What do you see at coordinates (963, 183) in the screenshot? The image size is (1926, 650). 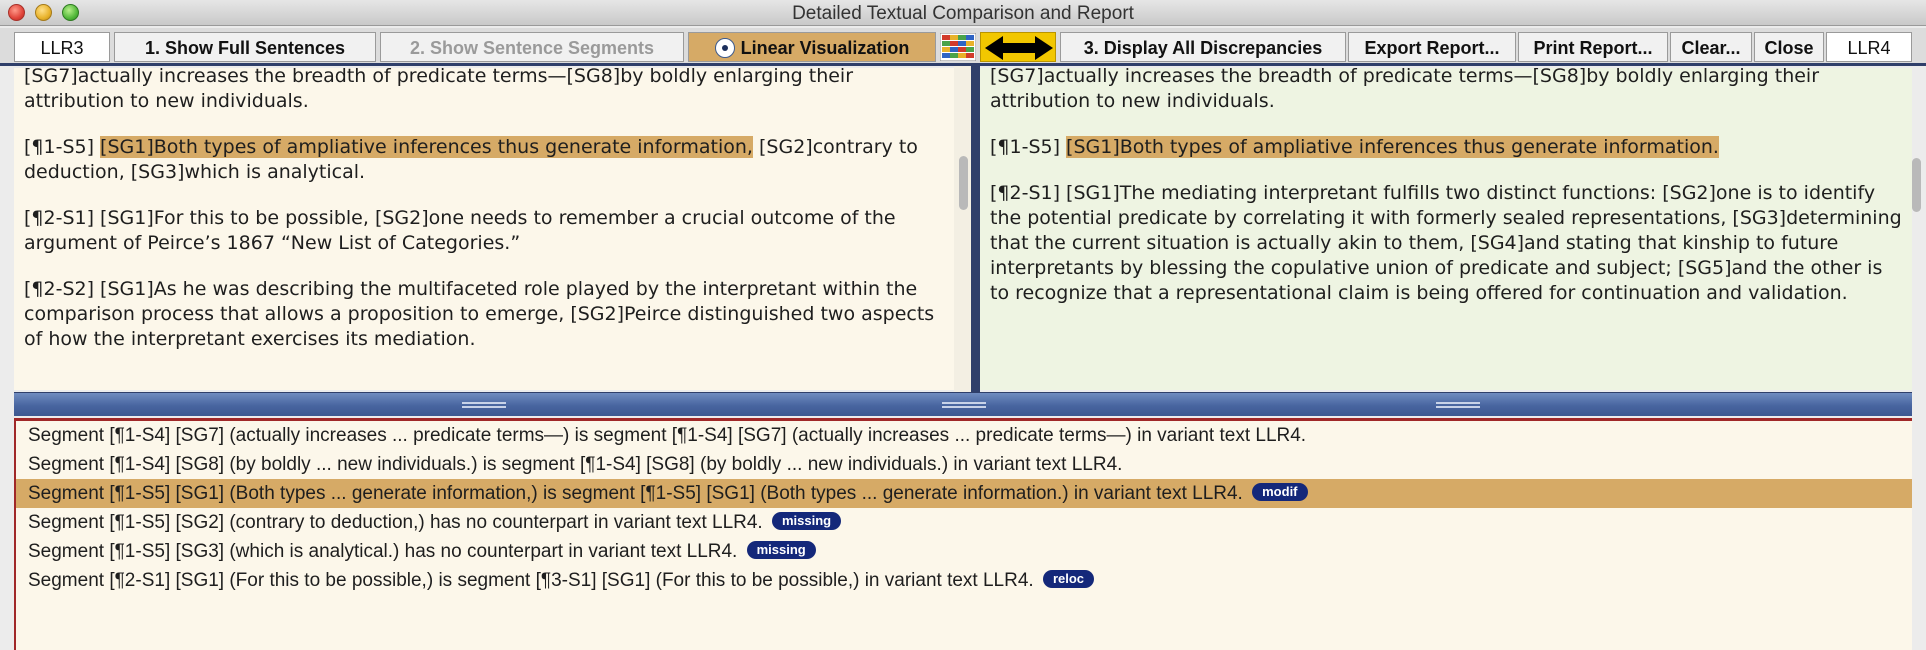 I see `left-scroll-thumb` at bounding box center [963, 183].